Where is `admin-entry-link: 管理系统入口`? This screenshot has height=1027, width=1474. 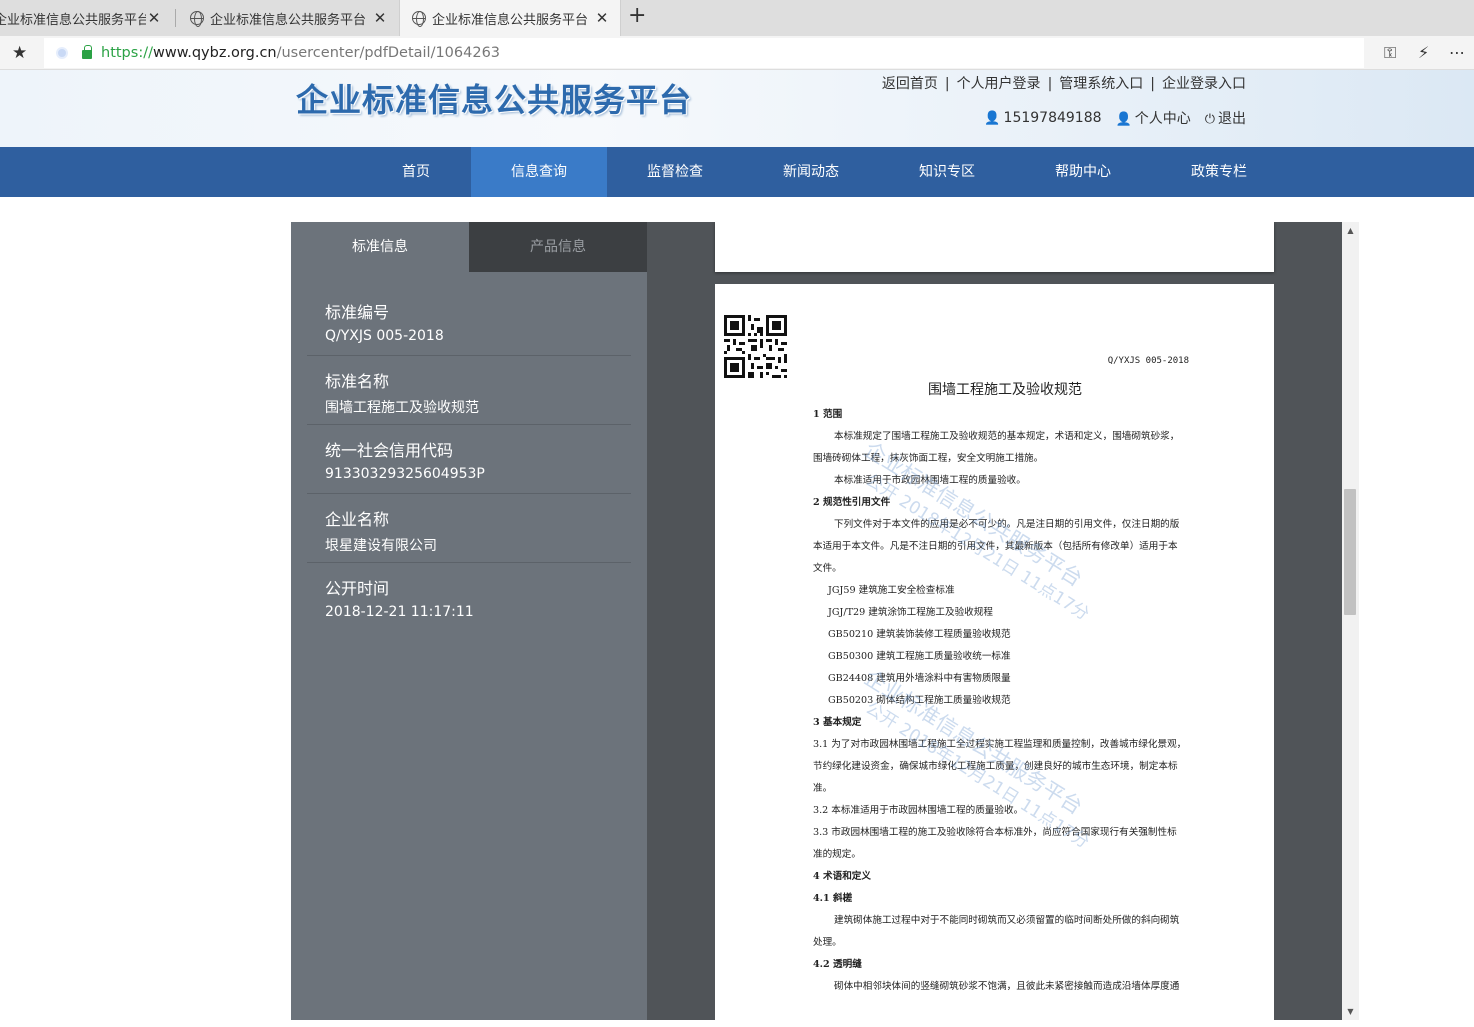 admin-entry-link: 管理系统入口 is located at coordinates (1101, 84).